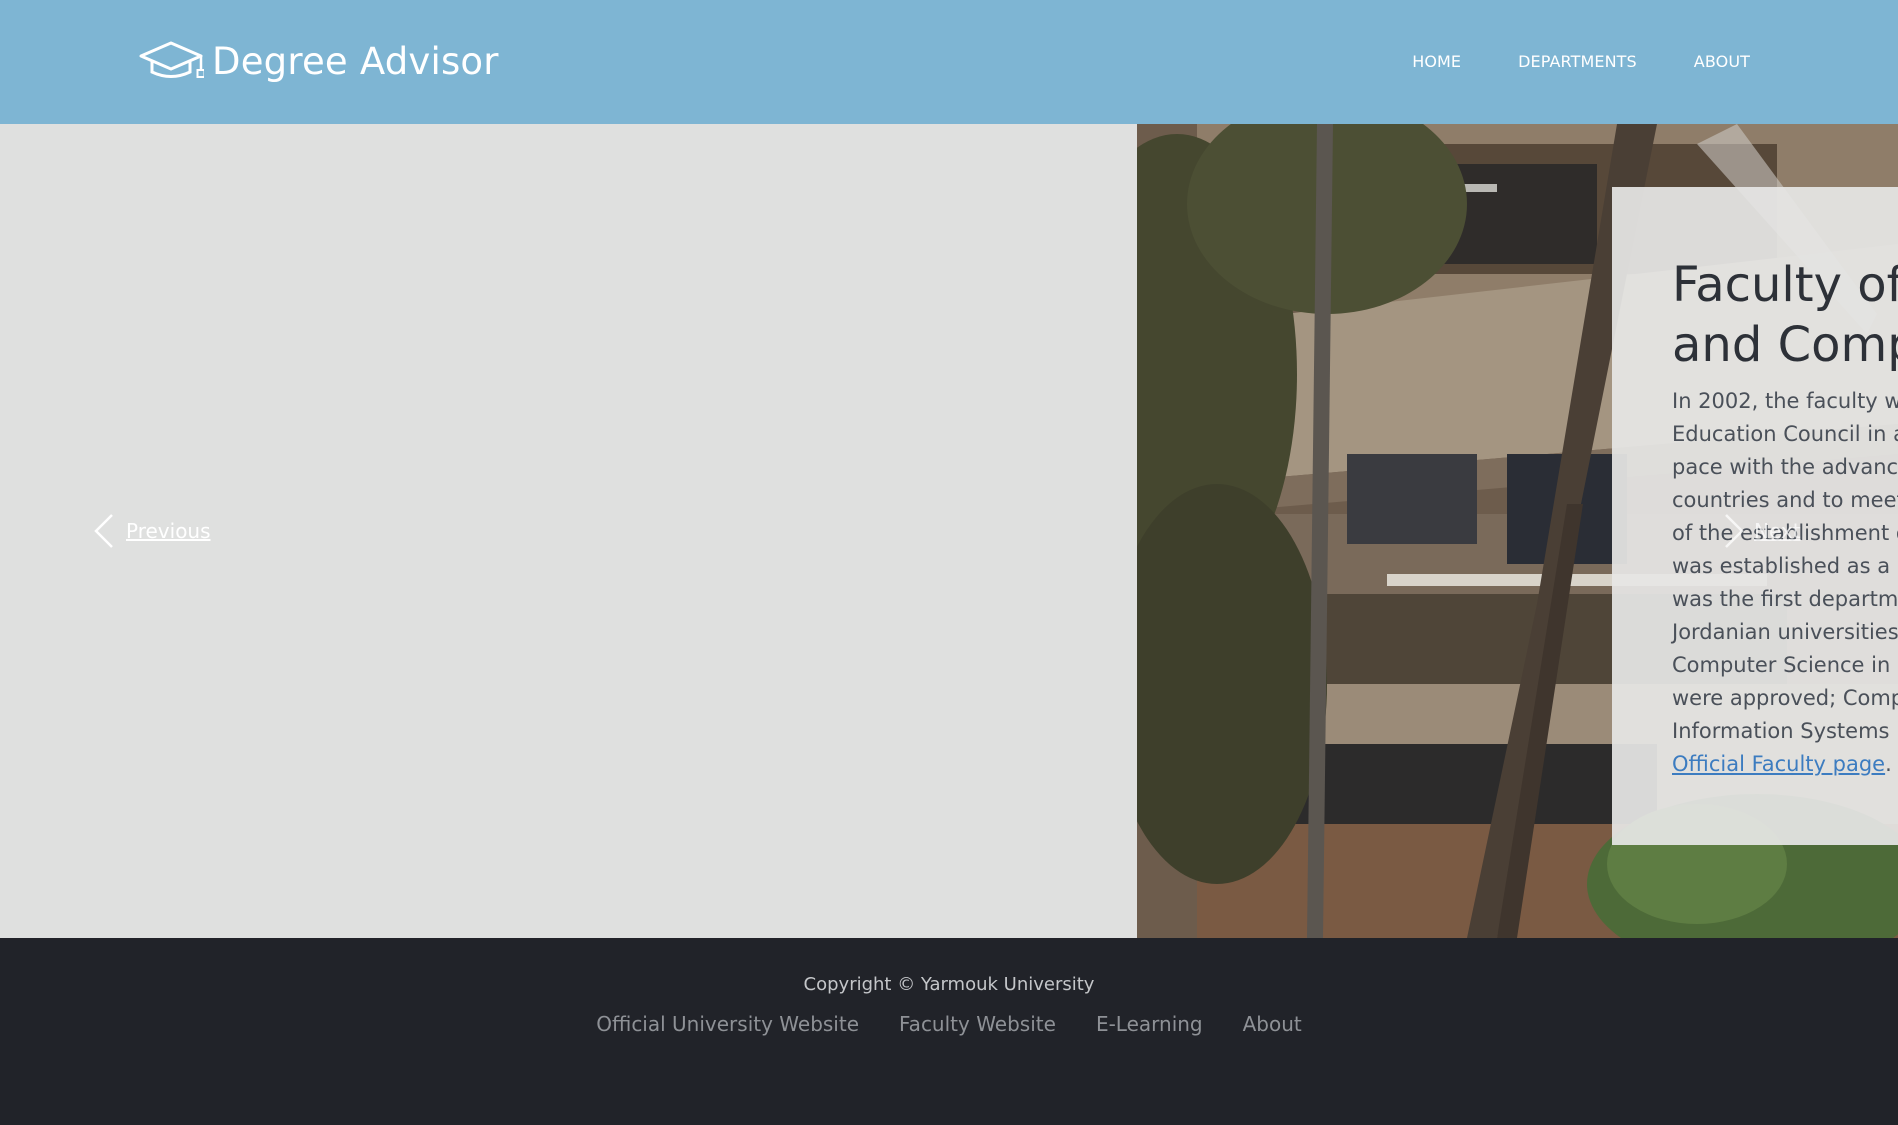 This screenshot has height=1125, width=1898. Describe the element at coordinates (977, 1024) in the screenshot. I see `footer-faculty-website-link: Faculty Website` at that location.